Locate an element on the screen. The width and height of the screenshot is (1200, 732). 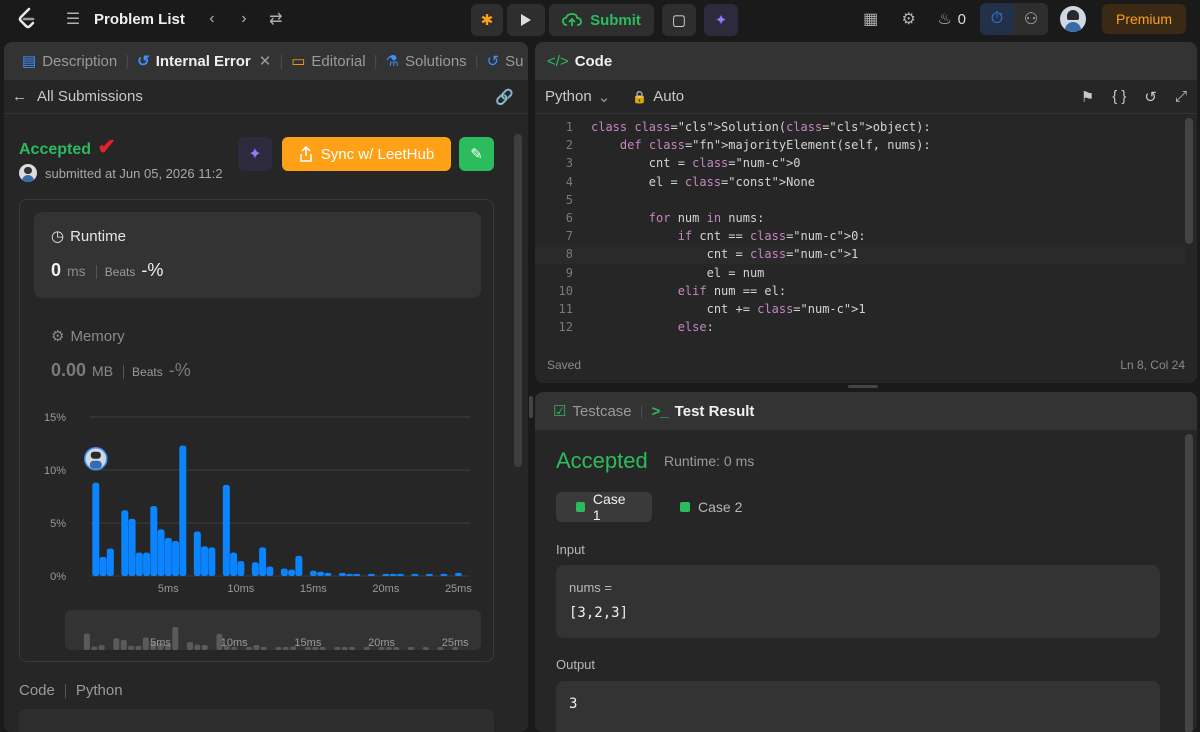
link-icon: 🔗 is located at coordinates (504, 97).